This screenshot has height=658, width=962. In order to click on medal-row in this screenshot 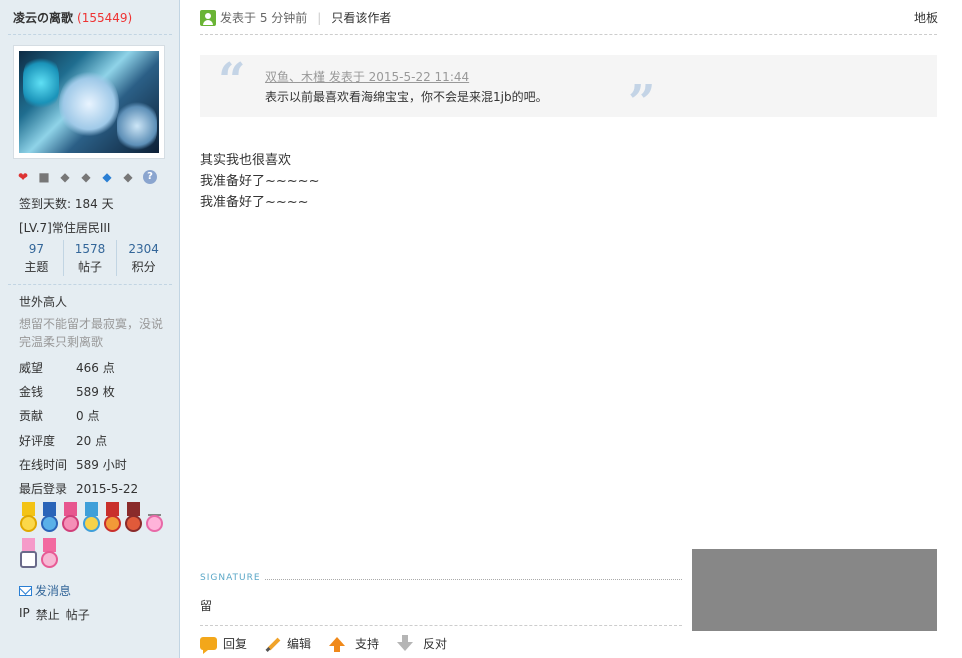, I will do `click(94, 537)`.